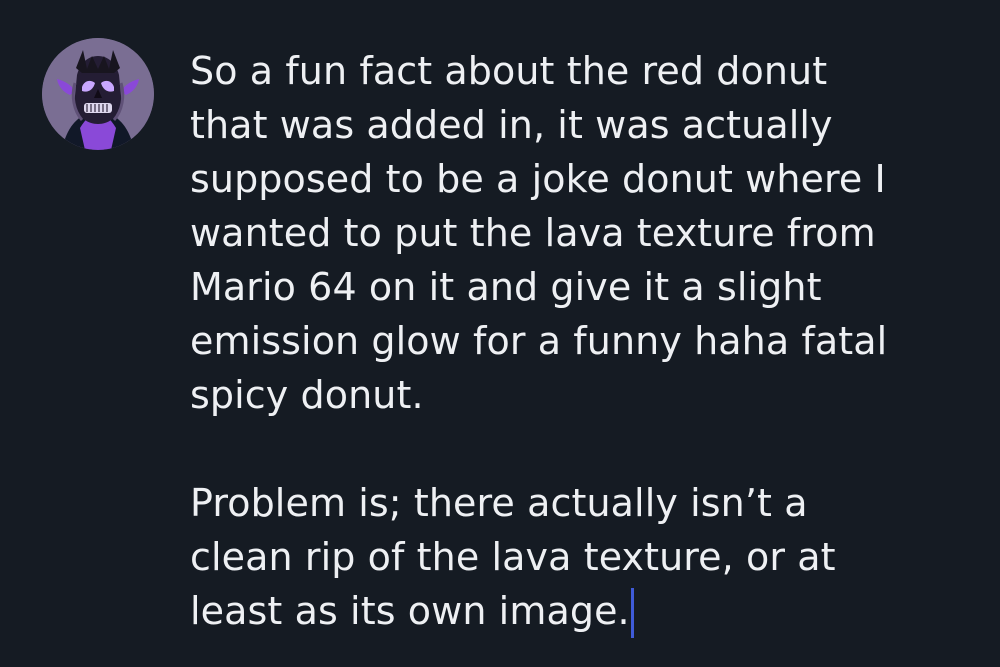  I want to click on user-avatar, so click(98, 94).